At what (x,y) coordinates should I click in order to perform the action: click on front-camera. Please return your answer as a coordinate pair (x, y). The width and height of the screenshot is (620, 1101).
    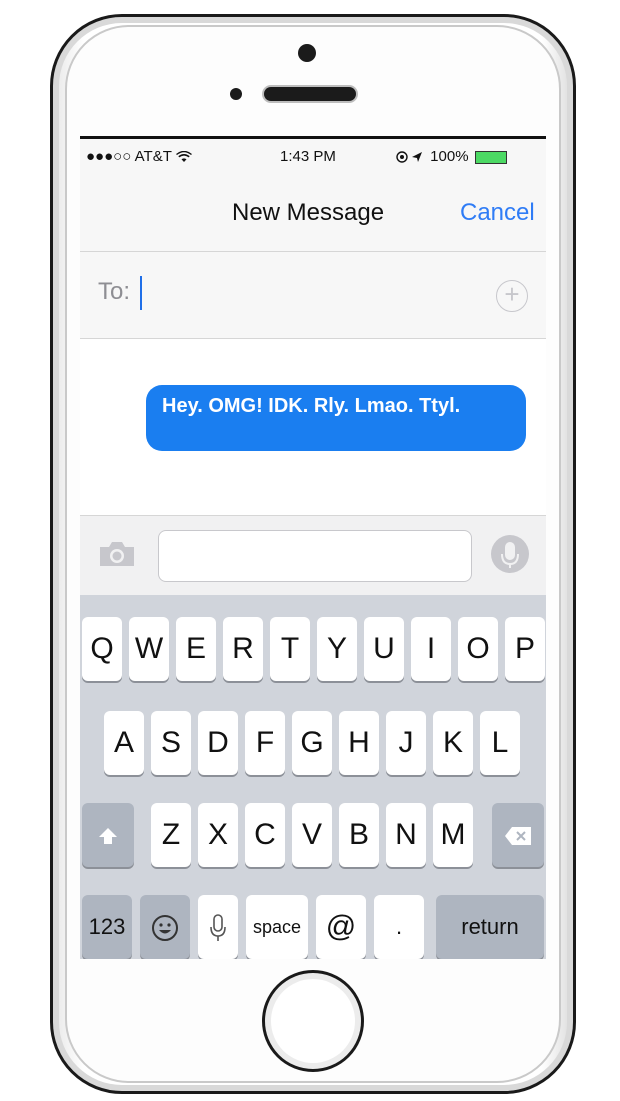
    Looking at the image, I should click on (307, 53).